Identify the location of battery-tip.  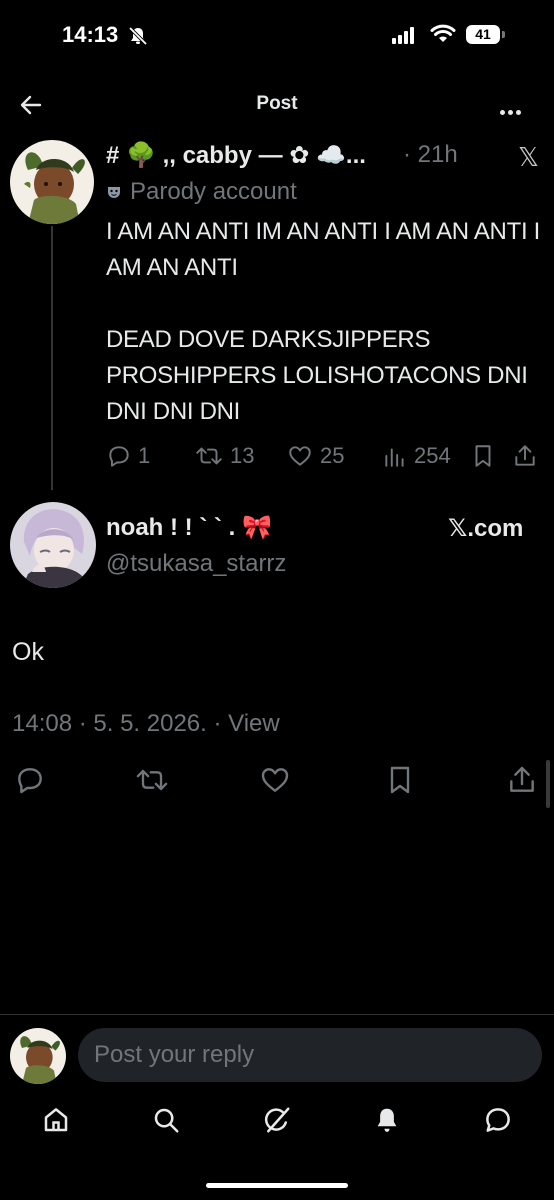
(503, 34).